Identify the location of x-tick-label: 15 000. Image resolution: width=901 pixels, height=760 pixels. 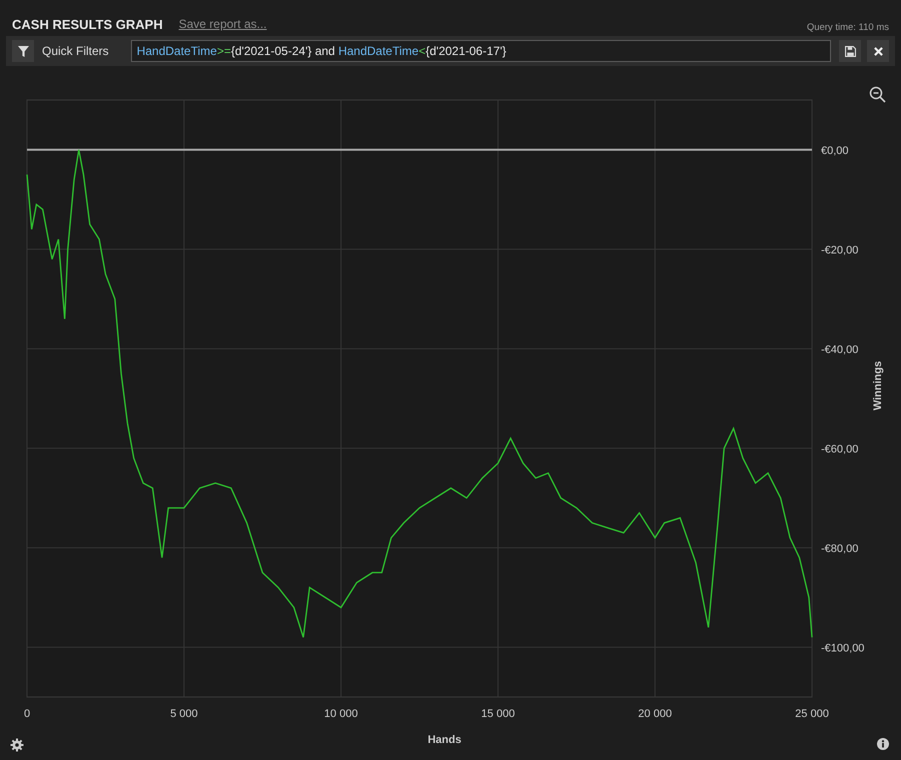
(498, 714).